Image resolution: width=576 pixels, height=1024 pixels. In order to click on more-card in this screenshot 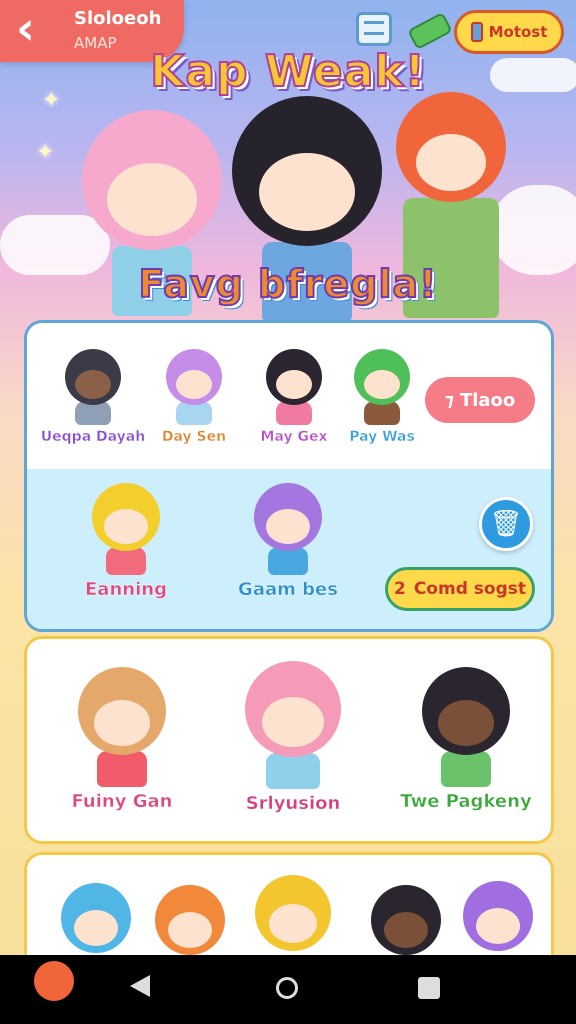, I will do `click(289, 912)`.